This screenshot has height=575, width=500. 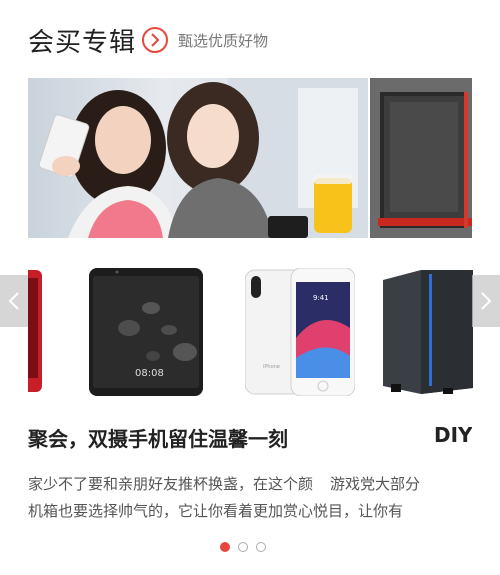 I want to click on carousel-prev-button, so click(x=14, y=301).